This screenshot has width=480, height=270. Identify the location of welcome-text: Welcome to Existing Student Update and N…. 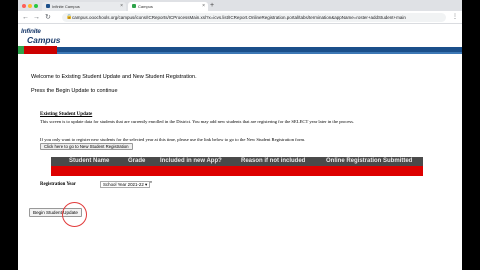
(114, 77).